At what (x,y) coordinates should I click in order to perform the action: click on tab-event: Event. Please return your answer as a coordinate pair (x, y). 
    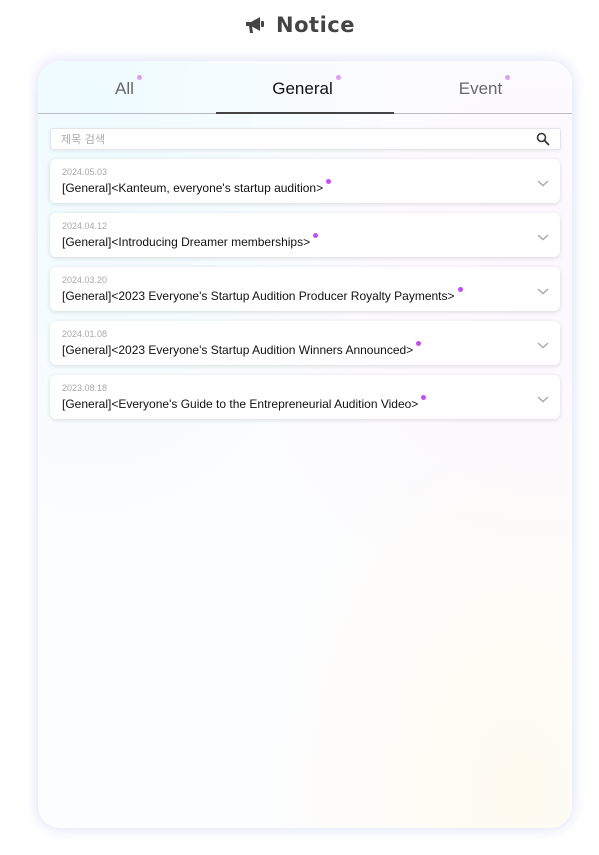
    Looking at the image, I should click on (483, 87).